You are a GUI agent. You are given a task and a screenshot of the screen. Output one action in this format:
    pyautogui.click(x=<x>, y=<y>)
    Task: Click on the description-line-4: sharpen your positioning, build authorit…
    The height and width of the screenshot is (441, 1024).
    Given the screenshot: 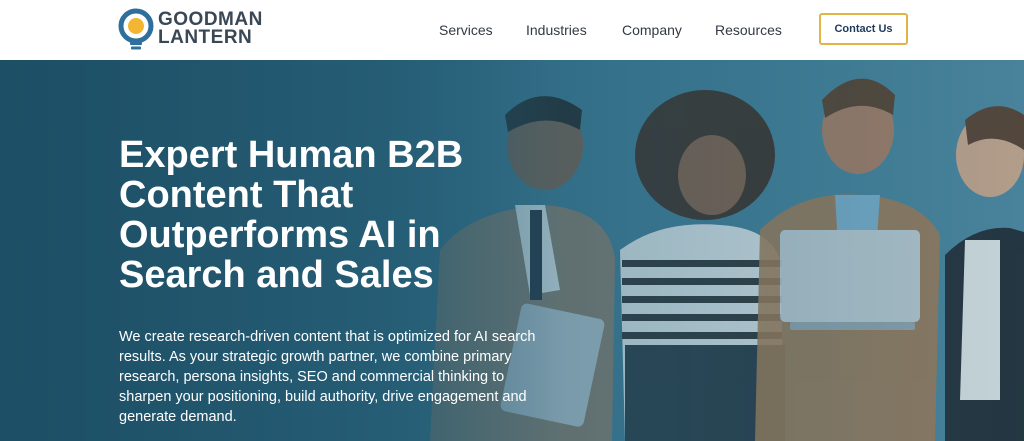 What is the action you would take?
    pyautogui.click(x=323, y=397)
    